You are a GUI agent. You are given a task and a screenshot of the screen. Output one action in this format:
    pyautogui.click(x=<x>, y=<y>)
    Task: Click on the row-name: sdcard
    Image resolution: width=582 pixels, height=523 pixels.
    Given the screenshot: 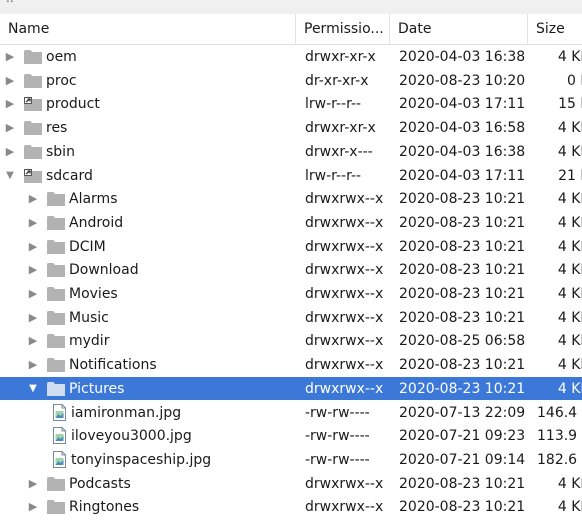 What is the action you would take?
    pyautogui.click(x=69, y=175)
    